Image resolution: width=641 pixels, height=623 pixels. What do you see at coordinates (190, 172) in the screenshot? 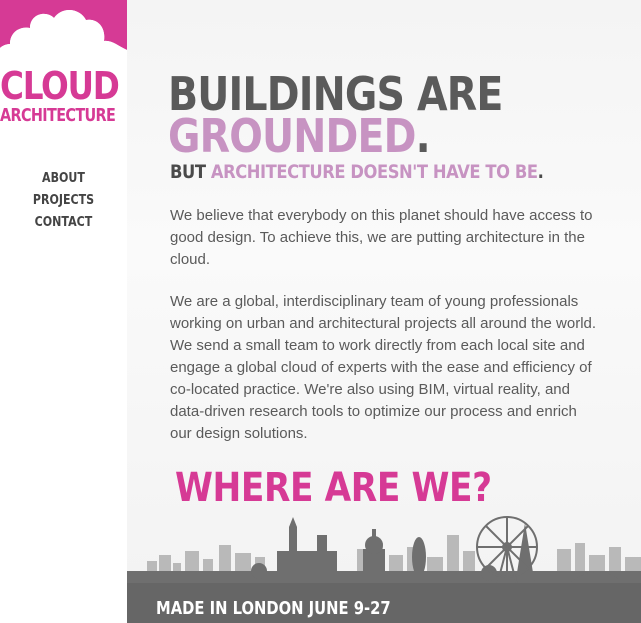
I see `hero-subline-but: BUT` at bounding box center [190, 172].